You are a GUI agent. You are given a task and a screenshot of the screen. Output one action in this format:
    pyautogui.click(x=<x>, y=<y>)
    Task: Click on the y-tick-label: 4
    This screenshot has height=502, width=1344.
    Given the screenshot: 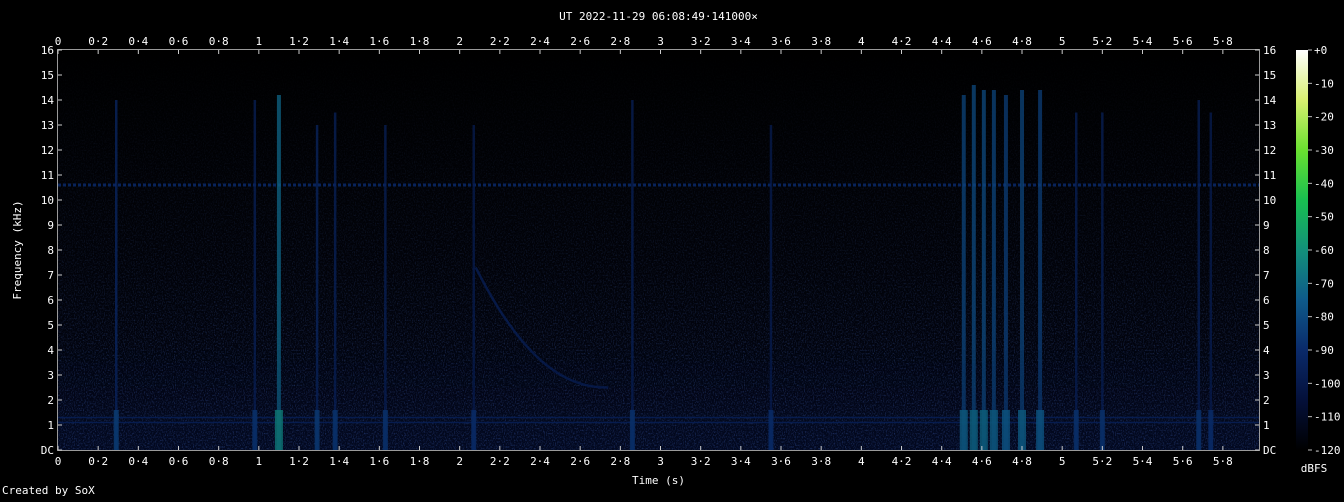 What is the action you would take?
    pyautogui.click(x=50, y=350)
    